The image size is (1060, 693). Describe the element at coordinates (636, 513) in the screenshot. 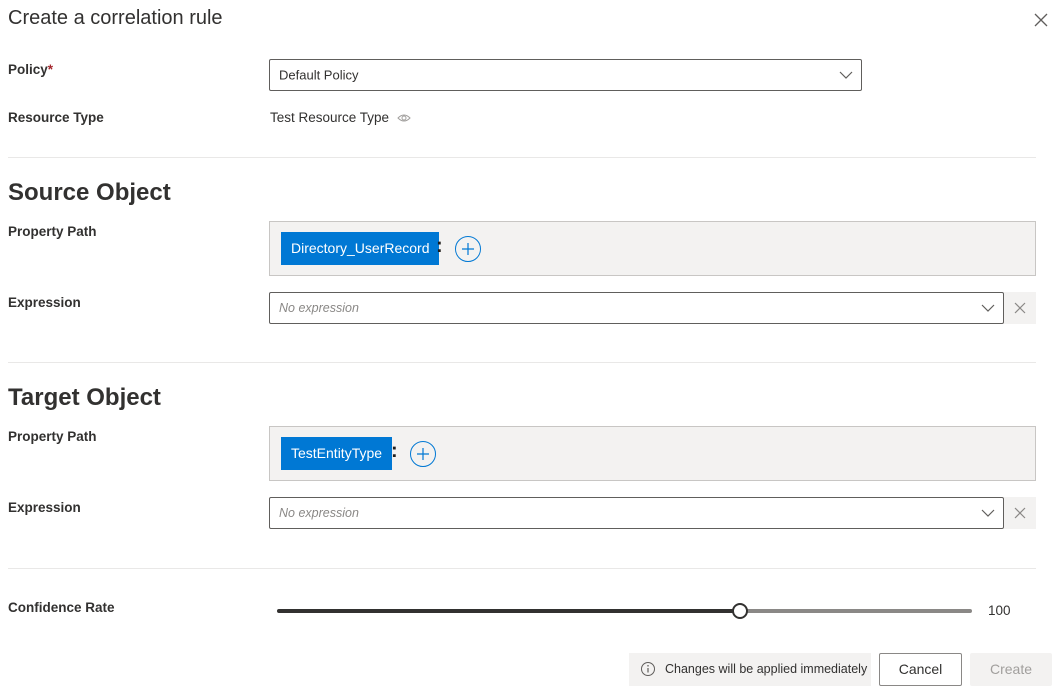

I see `target-expression-dropdown: No expression` at that location.